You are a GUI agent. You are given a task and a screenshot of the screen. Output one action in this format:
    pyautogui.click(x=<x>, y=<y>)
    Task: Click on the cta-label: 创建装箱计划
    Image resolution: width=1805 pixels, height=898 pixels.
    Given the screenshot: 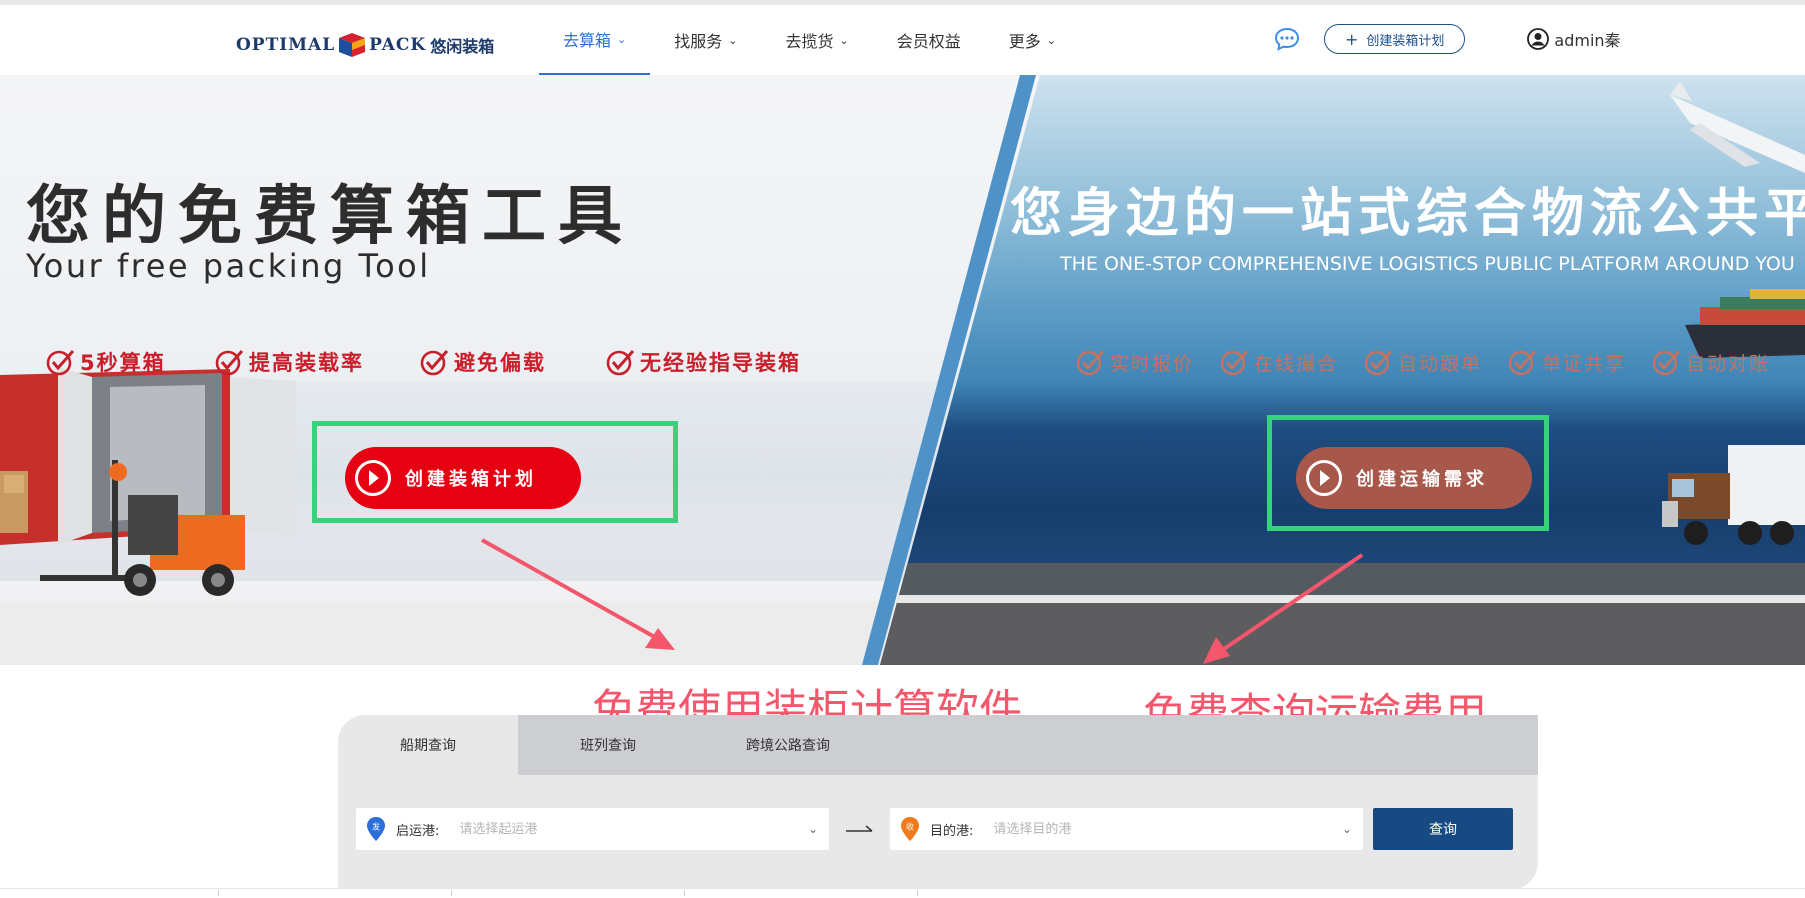 What is the action you would take?
    pyautogui.click(x=471, y=479)
    